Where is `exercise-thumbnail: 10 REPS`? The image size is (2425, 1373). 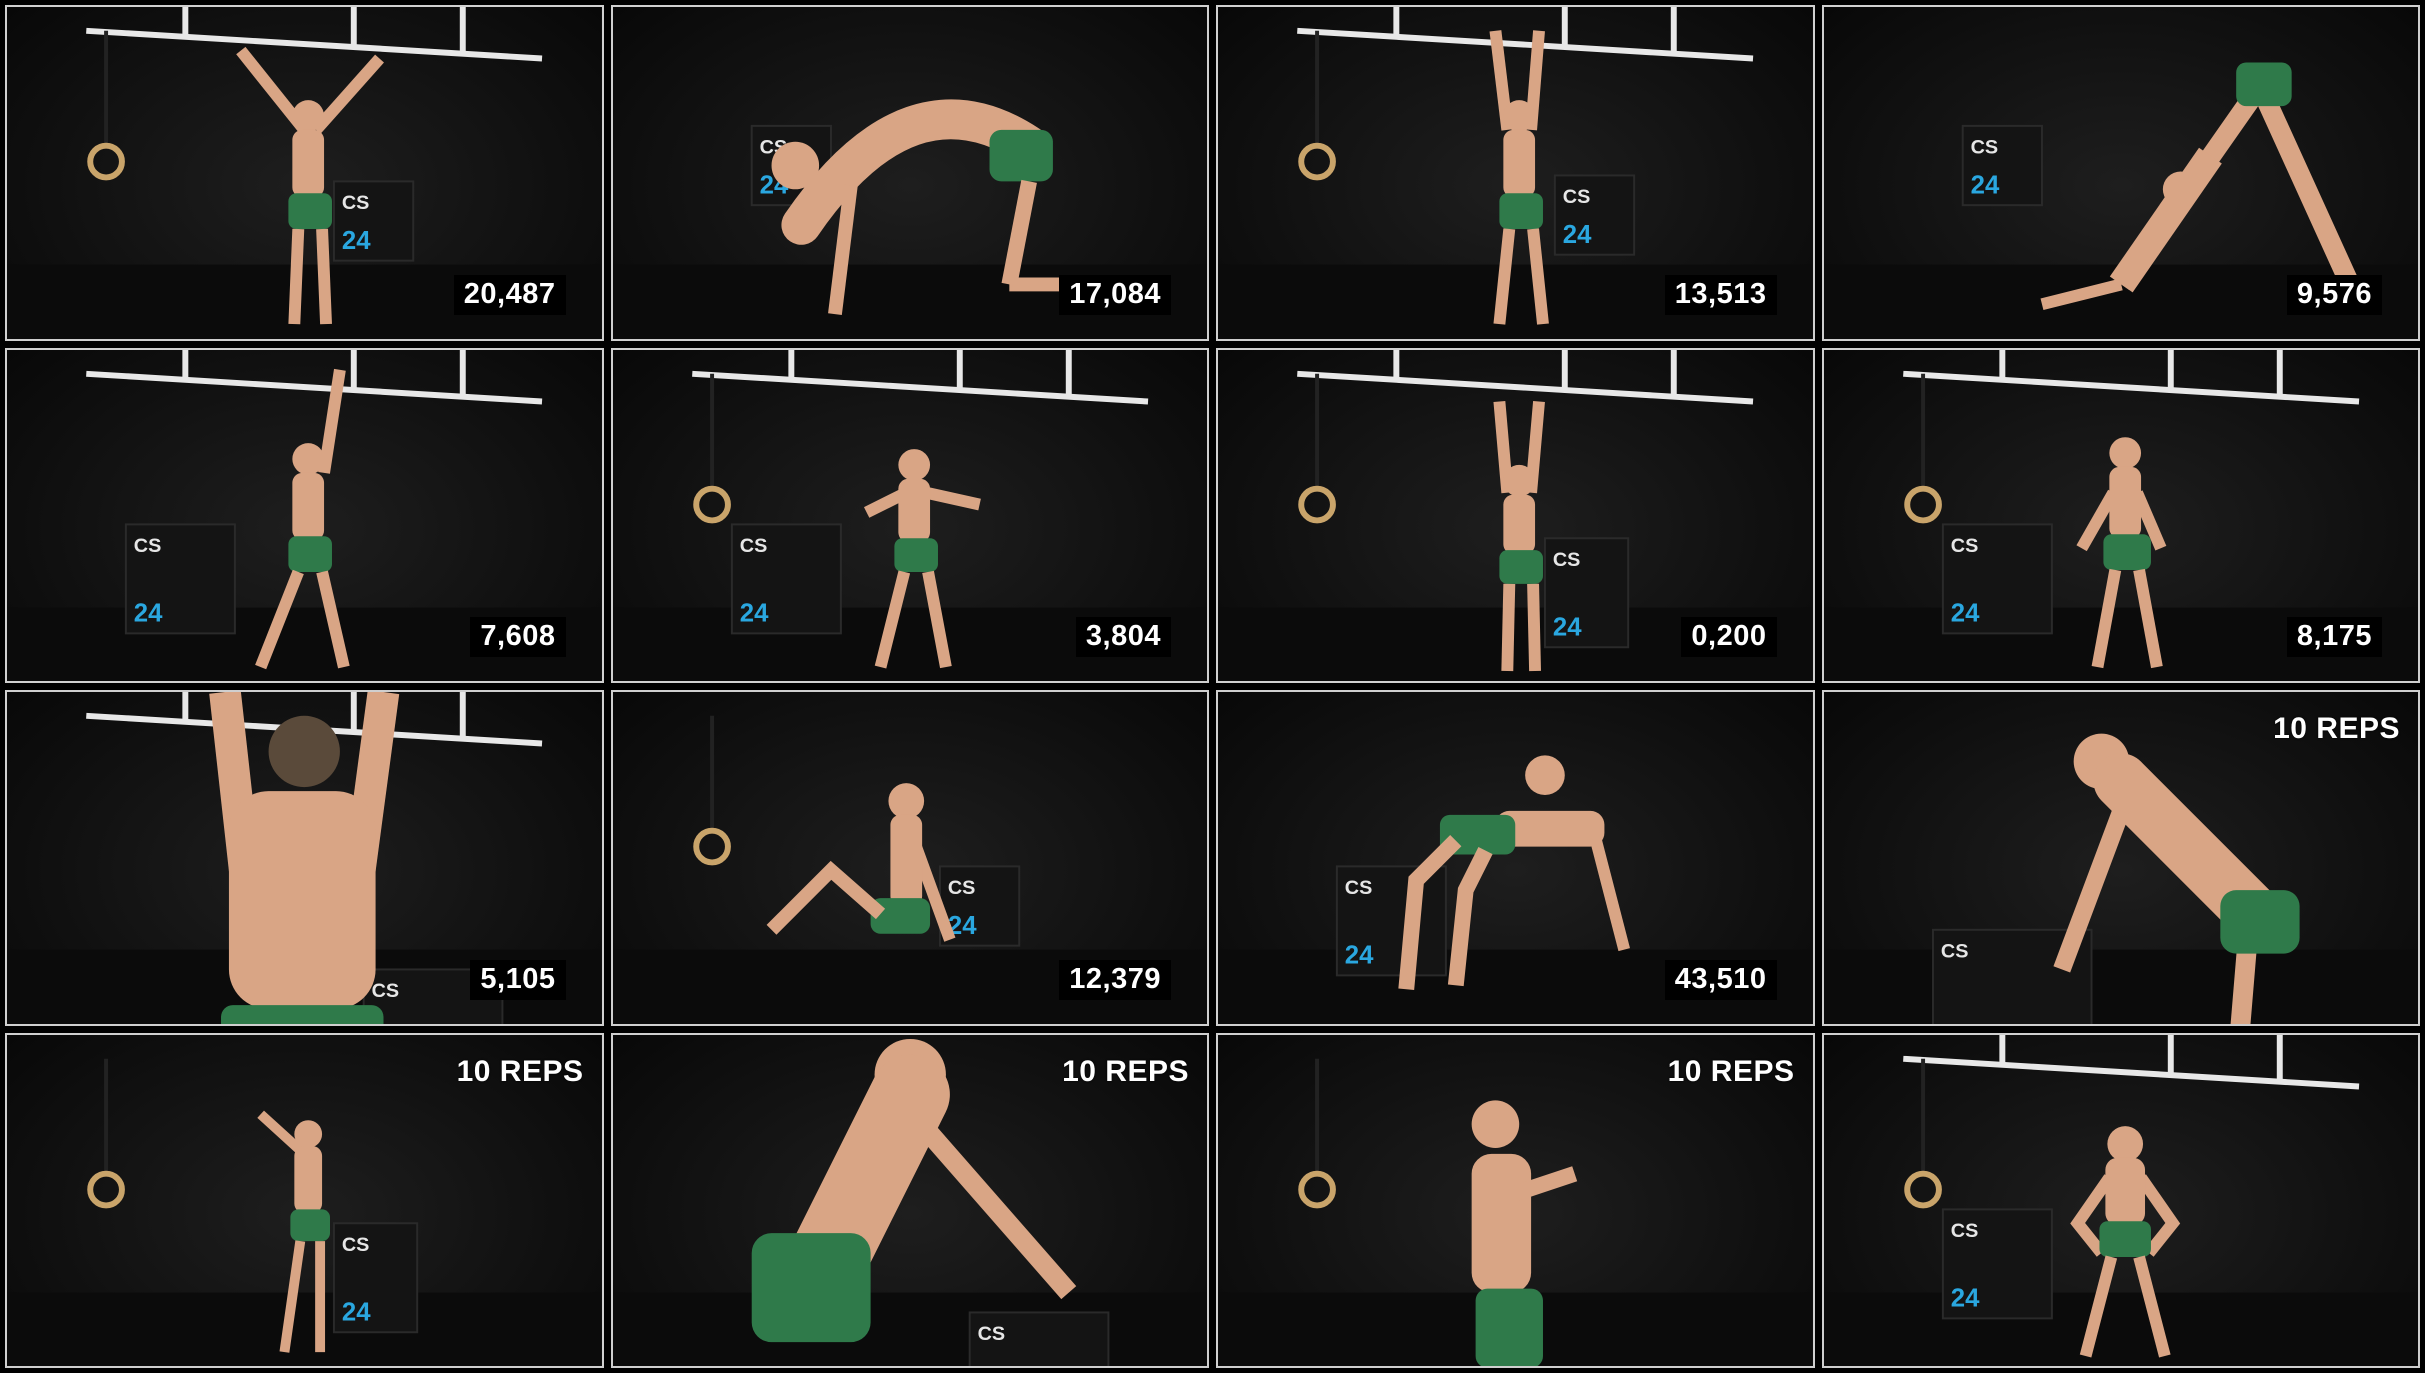 exercise-thumbnail: 10 REPS is located at coordinates (1515, 1200).